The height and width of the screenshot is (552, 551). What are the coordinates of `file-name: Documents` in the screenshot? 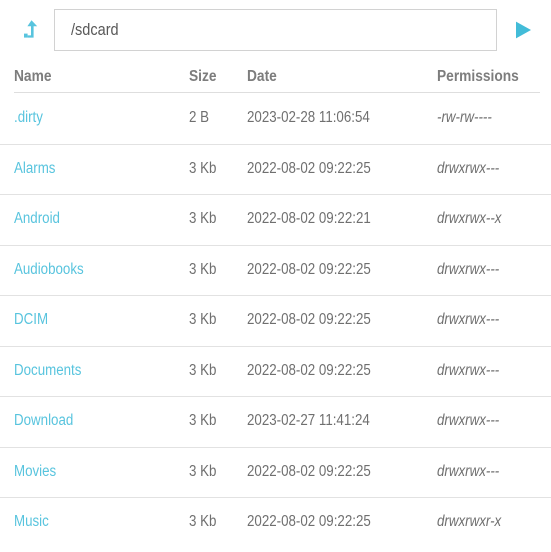 It's located at (101, 371).